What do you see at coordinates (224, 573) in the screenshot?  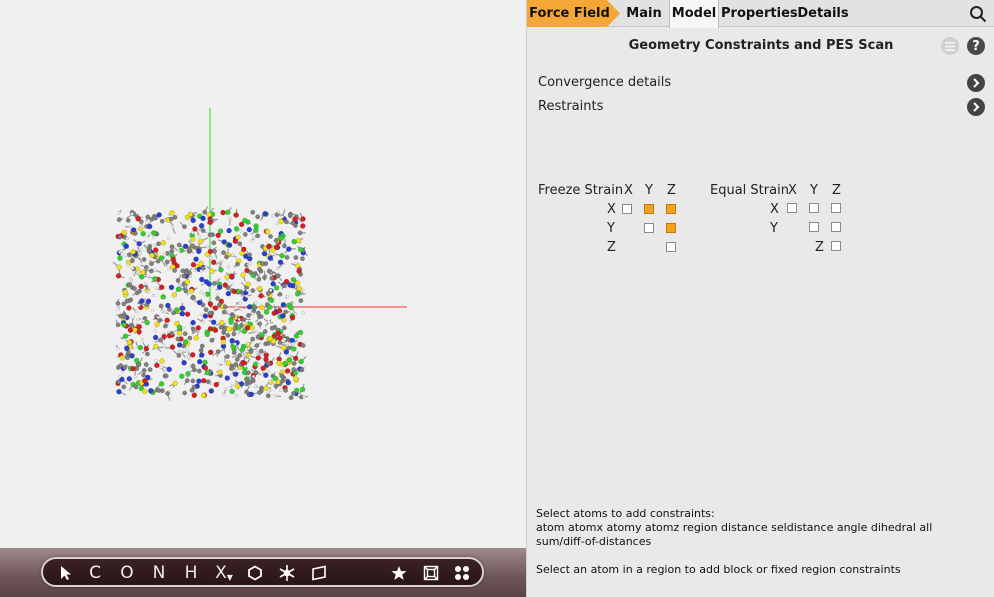 I see `other-element-button: X ▼` at bounding box center [224, 573].